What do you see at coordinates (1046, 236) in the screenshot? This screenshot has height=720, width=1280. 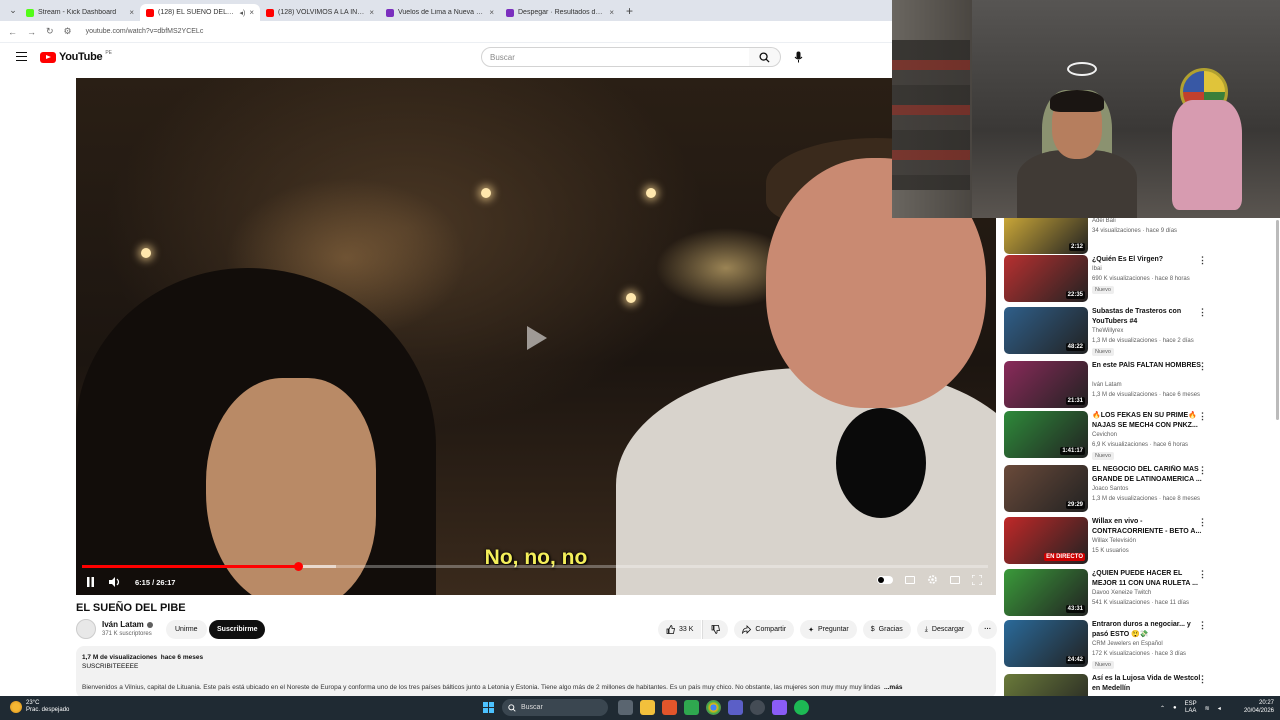 I see `recommendation-thumbnail: 2:12` at bounding box center [1046, 236].